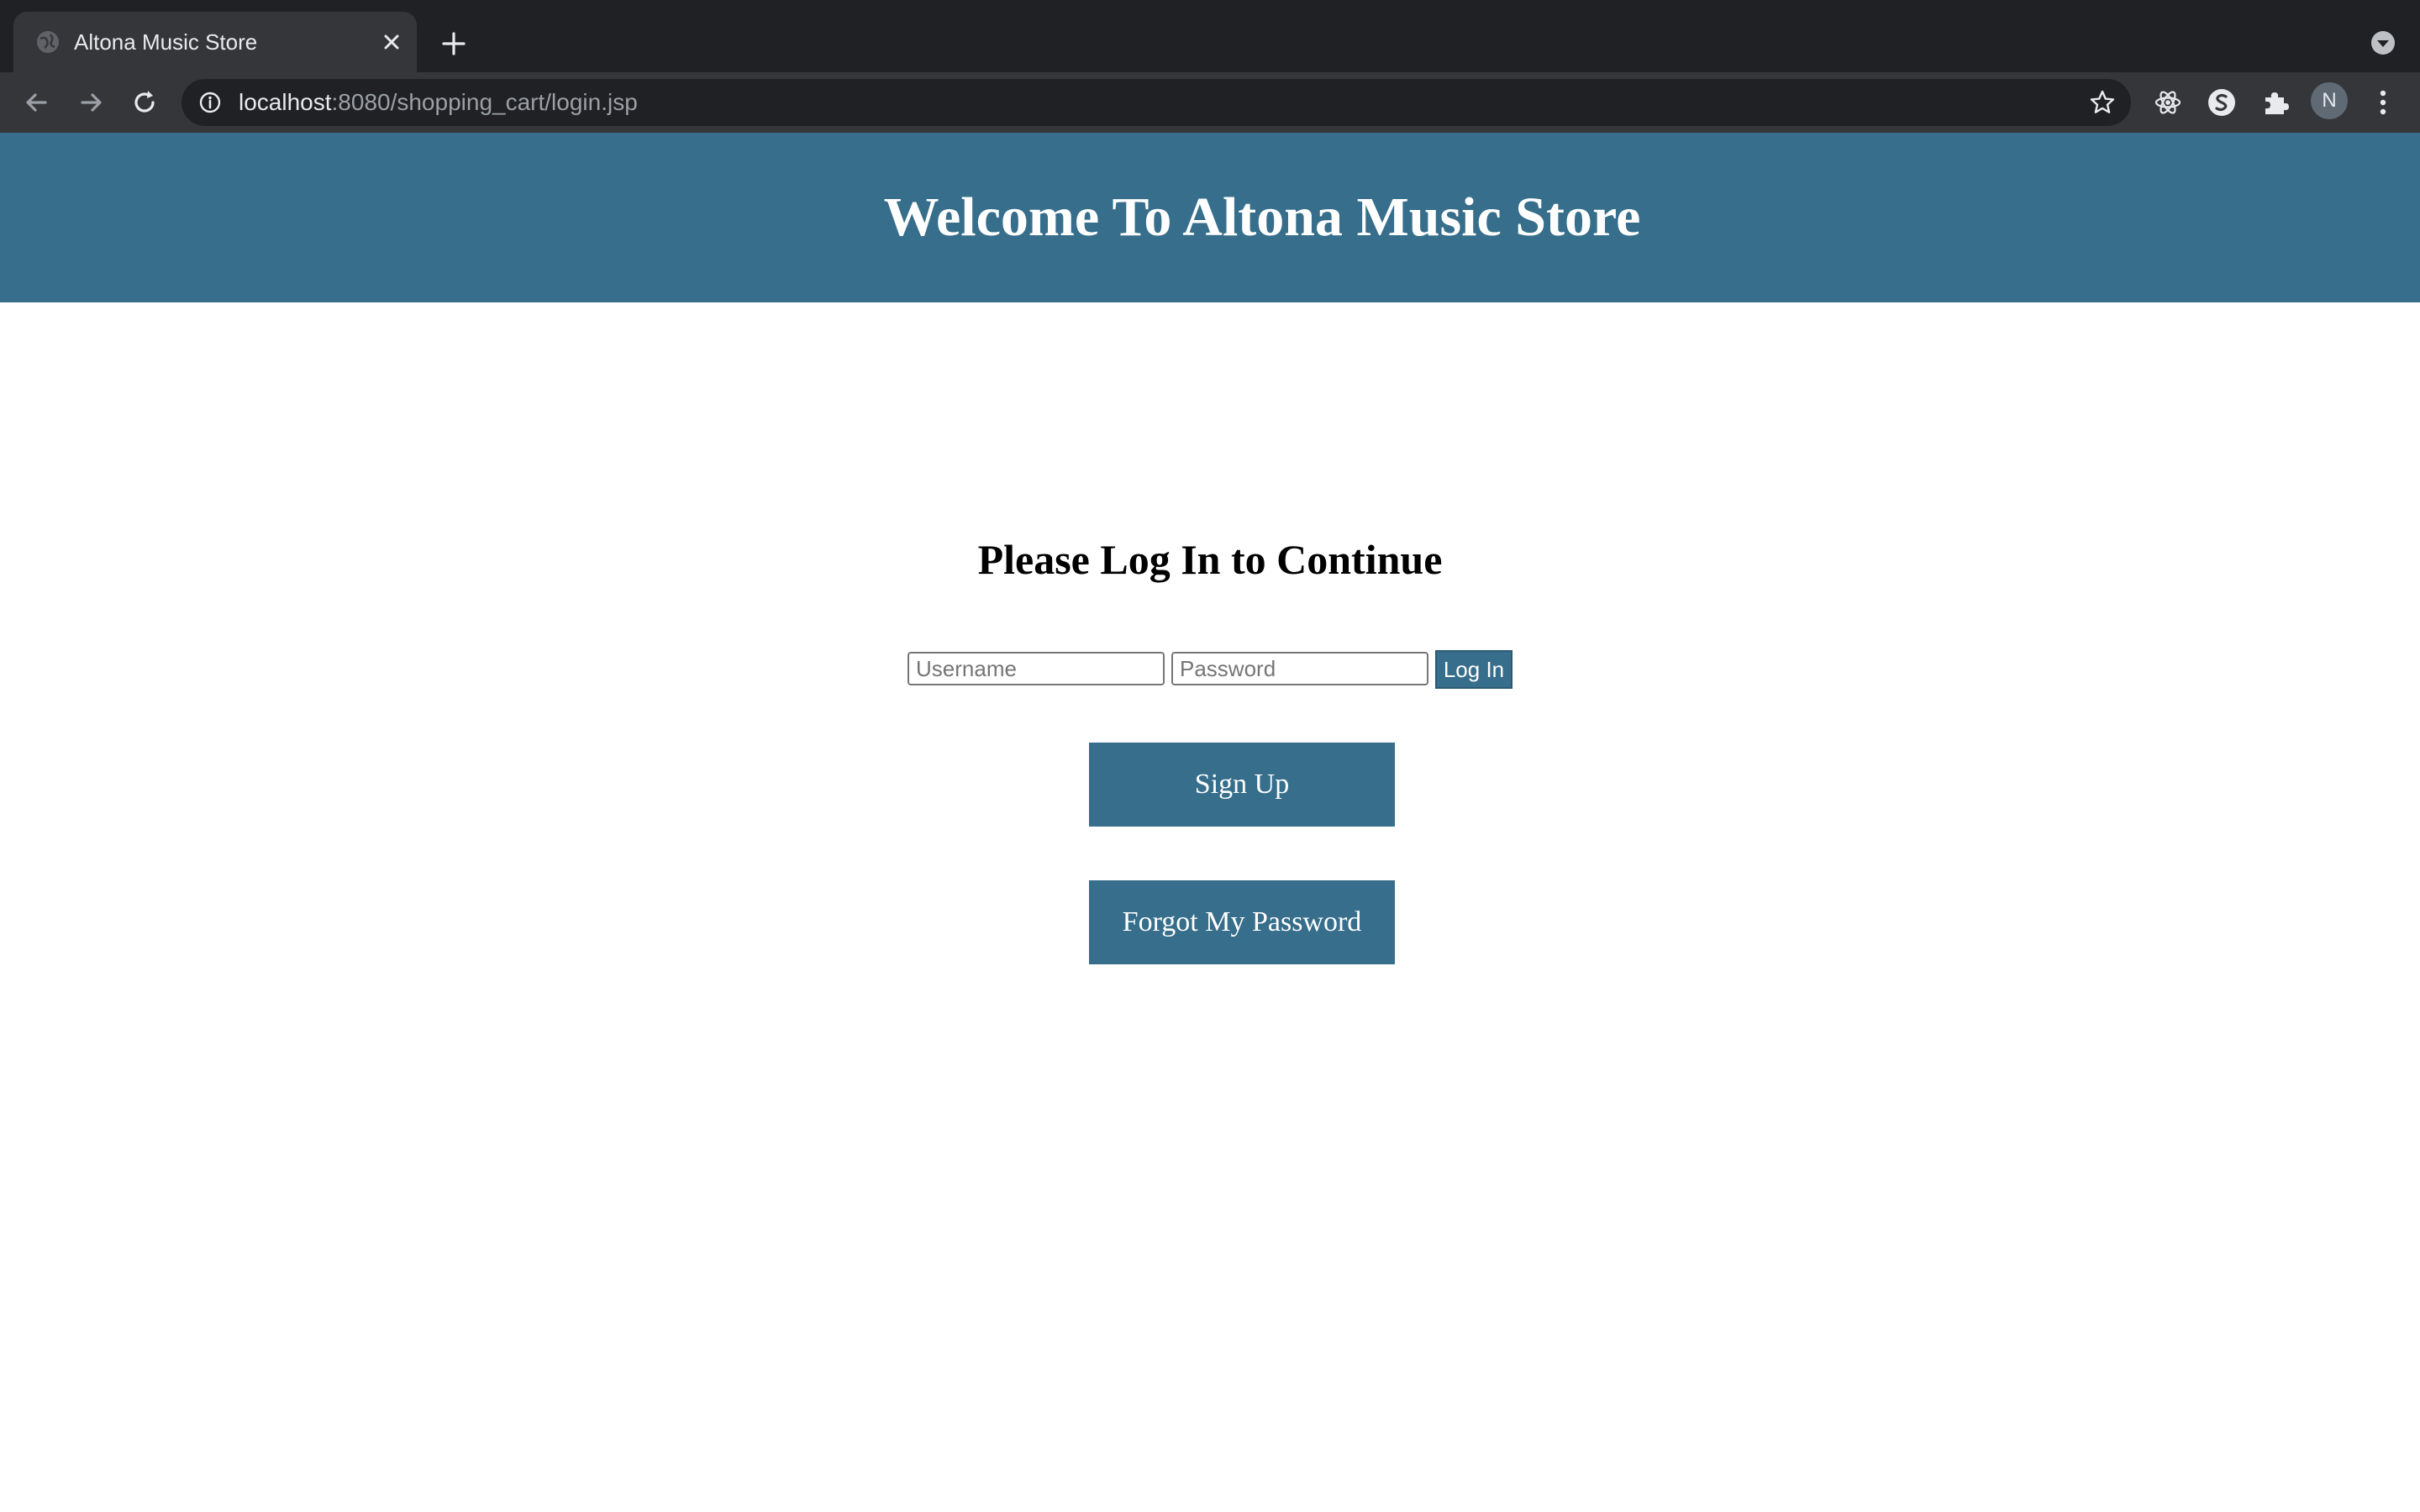 The width and height of the screenshot is (2420, 1512). I want to click on url-host: localhost, so click(285, 102).